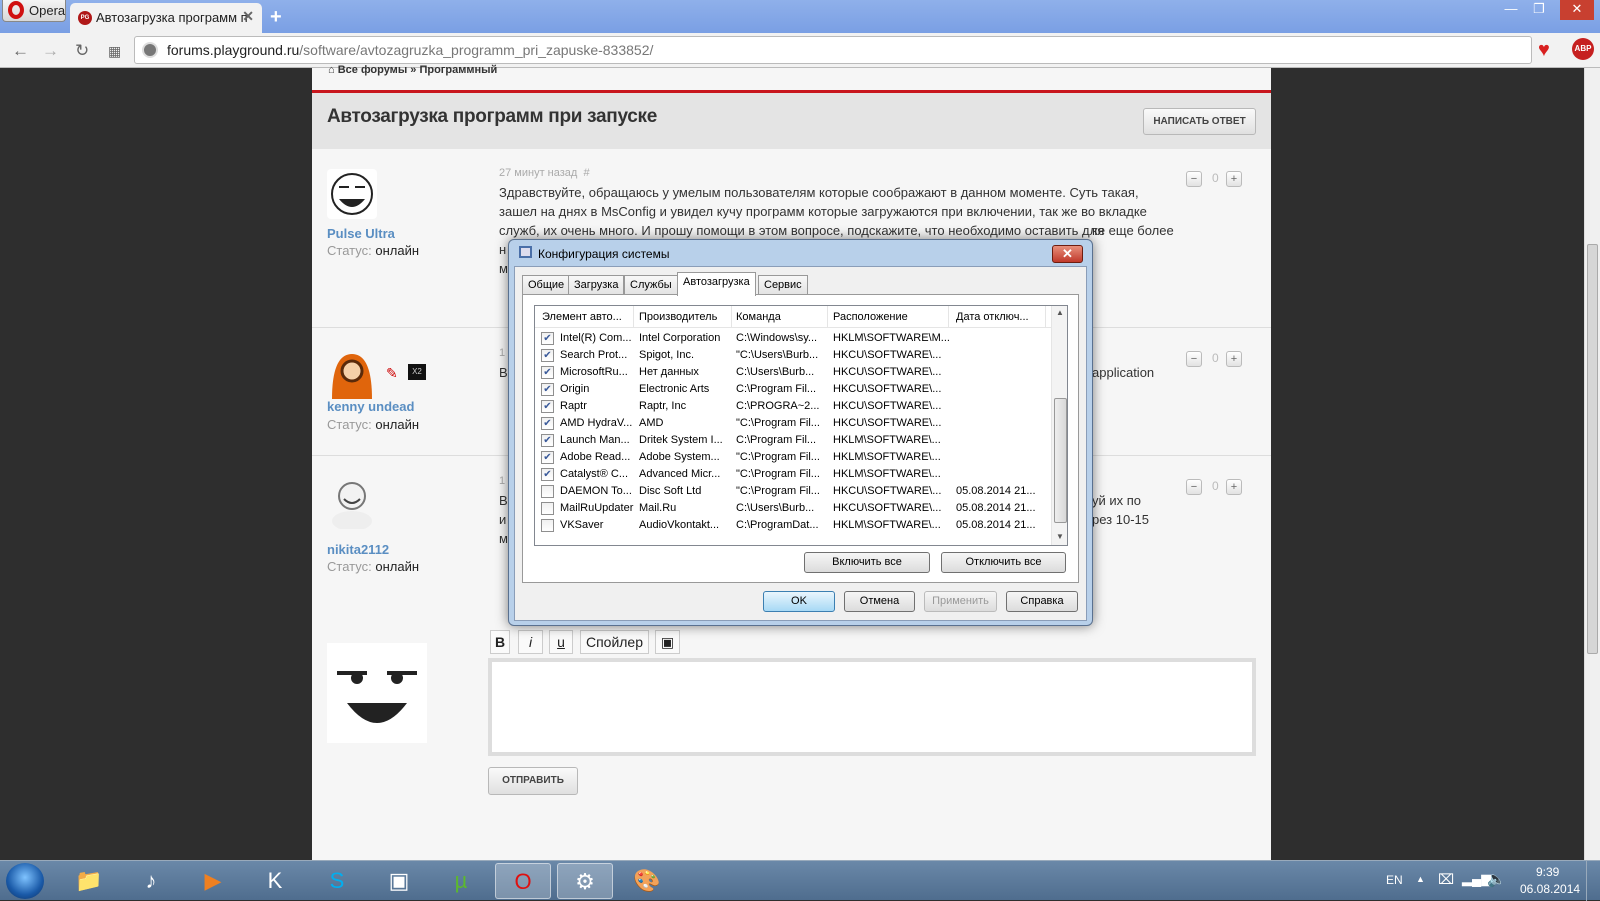  I want to click on back-icon: ←, so click(20, 51).